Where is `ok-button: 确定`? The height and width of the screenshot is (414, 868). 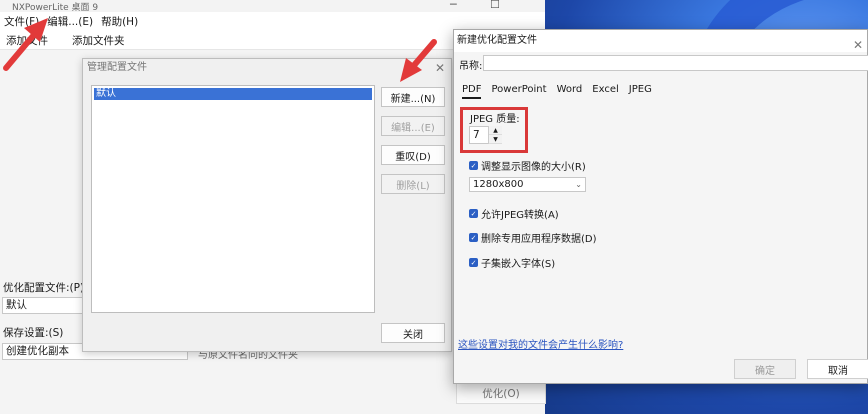
ok-button: 确定 is located at coordinates (765, 369).